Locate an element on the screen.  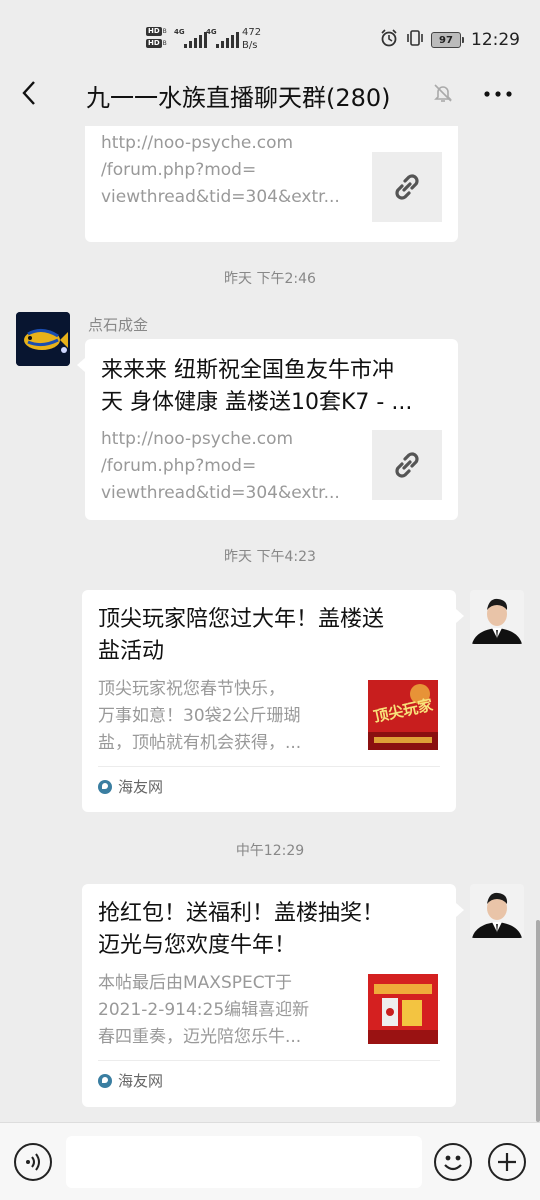
emoji-icon is located at coordinates (453, 1163).